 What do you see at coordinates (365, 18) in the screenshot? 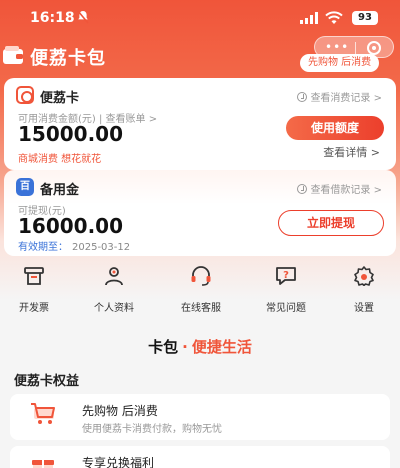
I see `battery-indicator: 93` at bounding box center [365, 18].